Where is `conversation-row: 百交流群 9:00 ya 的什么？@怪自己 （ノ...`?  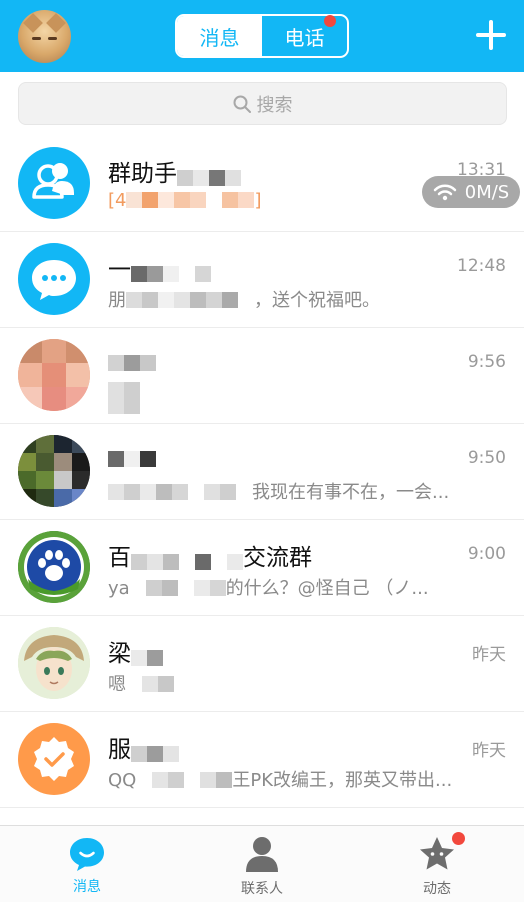
conversation-row: 百交流群 9:00 ya 的什么？@怪自己 （ノ... is located at coordinates (262, 568).